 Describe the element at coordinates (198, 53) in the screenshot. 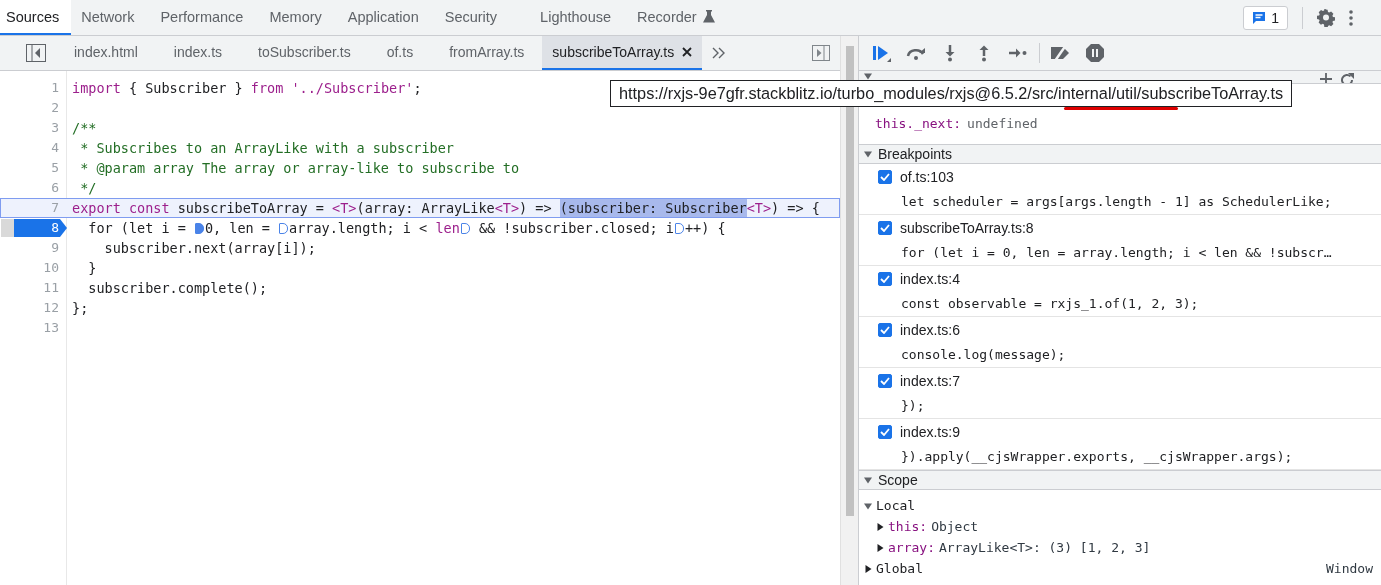

I see `file-tab: index.ts` at that location.